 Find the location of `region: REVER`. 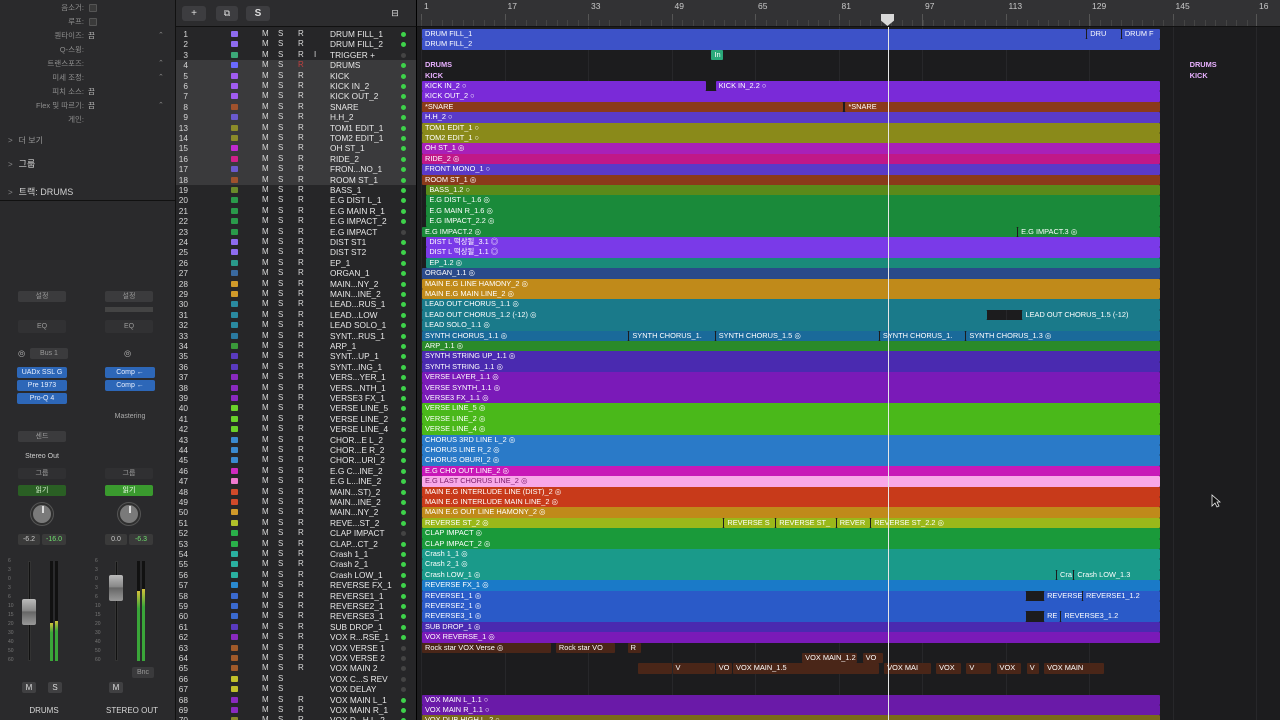

region: REVER is located at coordinates (853, 523).